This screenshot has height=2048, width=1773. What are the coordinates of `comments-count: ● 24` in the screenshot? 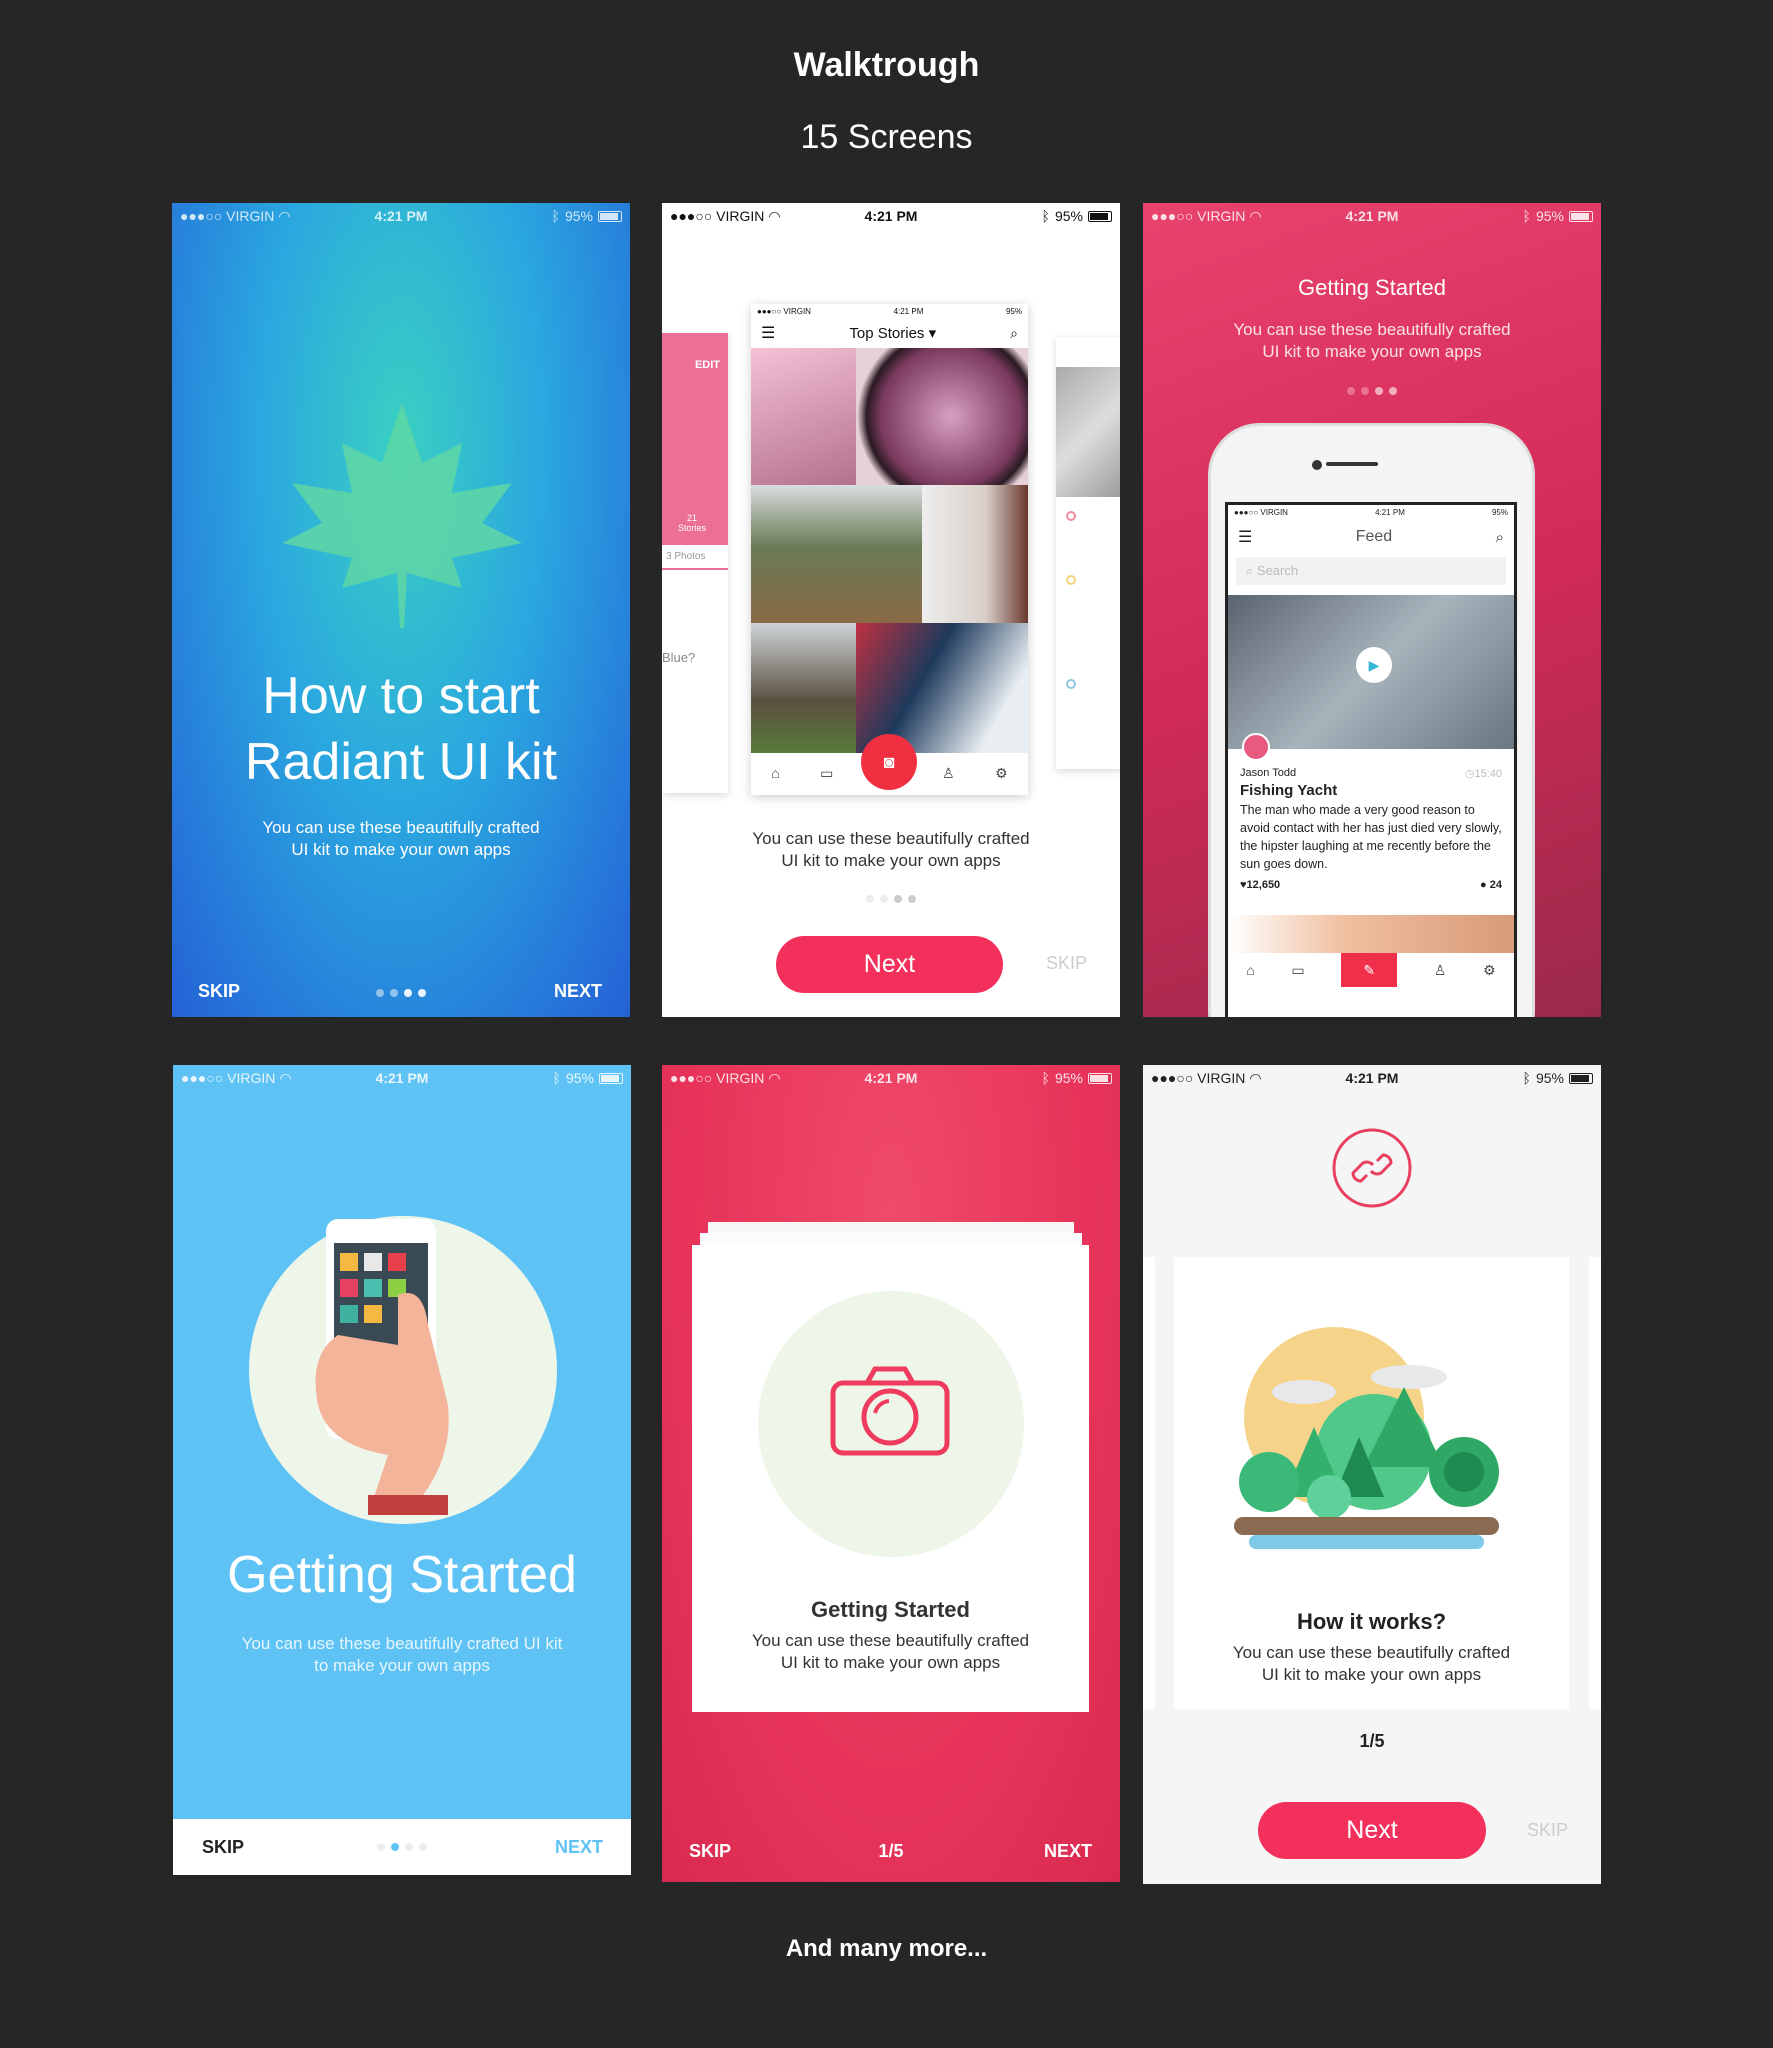 It's located at (1491, 885).